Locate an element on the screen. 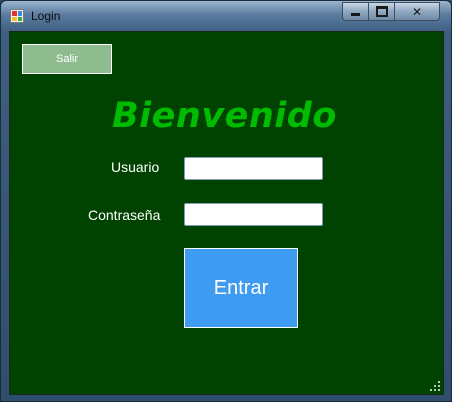 The width and height of the screenshot is (452, 402). close-icon: ✕ is located at coordinates (417, 11).